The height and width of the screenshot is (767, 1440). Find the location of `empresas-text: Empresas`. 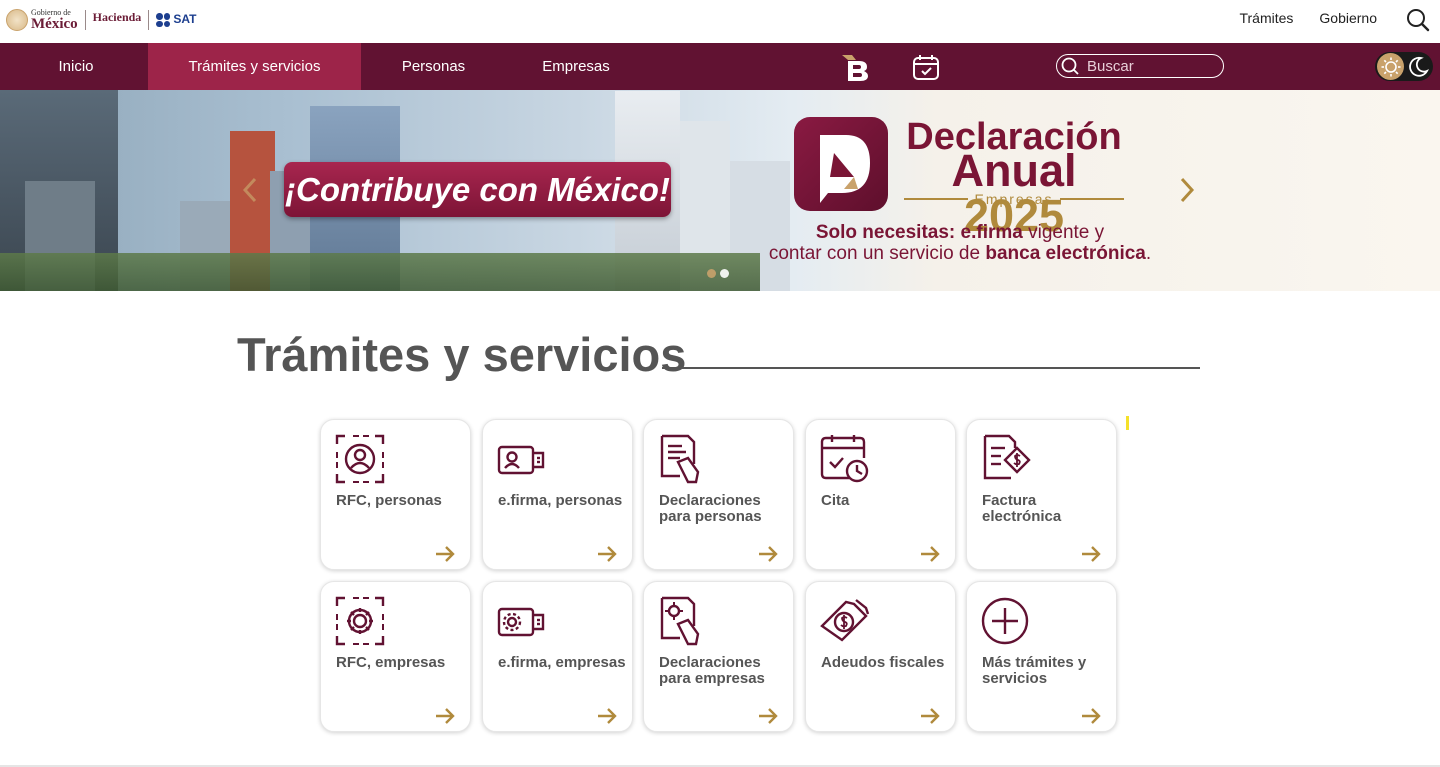

empresas-text: Empresas is located at coordinates (1014, 199).